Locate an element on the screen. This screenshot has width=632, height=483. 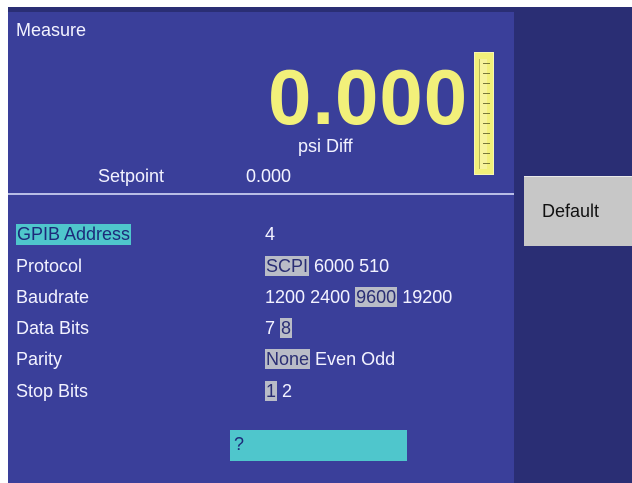
data-bits-label: Data Bits is located at coordinates (53, 328).